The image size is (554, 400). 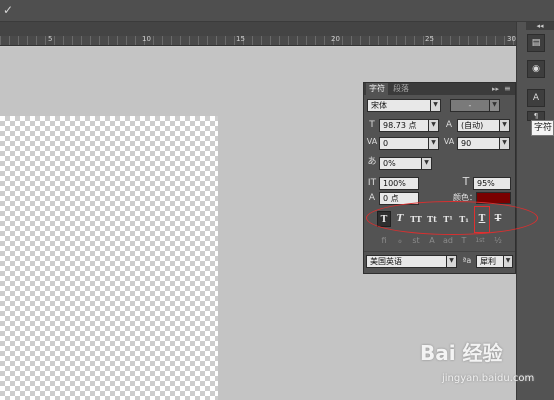 I want to click on discretionary-ligatures-button: st, so click(x=416, y=241).